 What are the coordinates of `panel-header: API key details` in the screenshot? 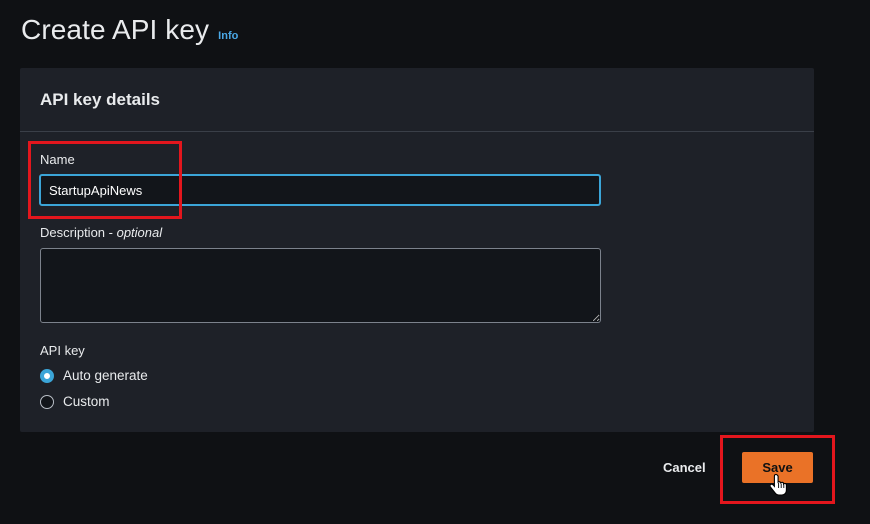 It's located at (417, 100).